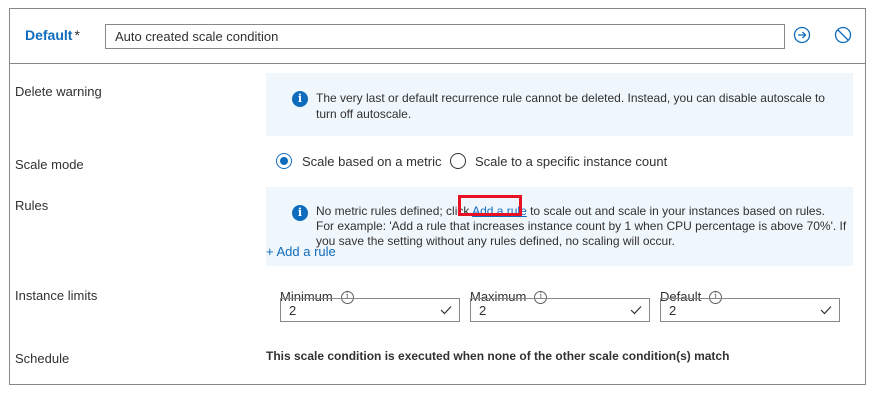 Image resolution: width=875 pixels, height=394 pixels. I want to click on default-dropdown: 2, so click(750, 310).